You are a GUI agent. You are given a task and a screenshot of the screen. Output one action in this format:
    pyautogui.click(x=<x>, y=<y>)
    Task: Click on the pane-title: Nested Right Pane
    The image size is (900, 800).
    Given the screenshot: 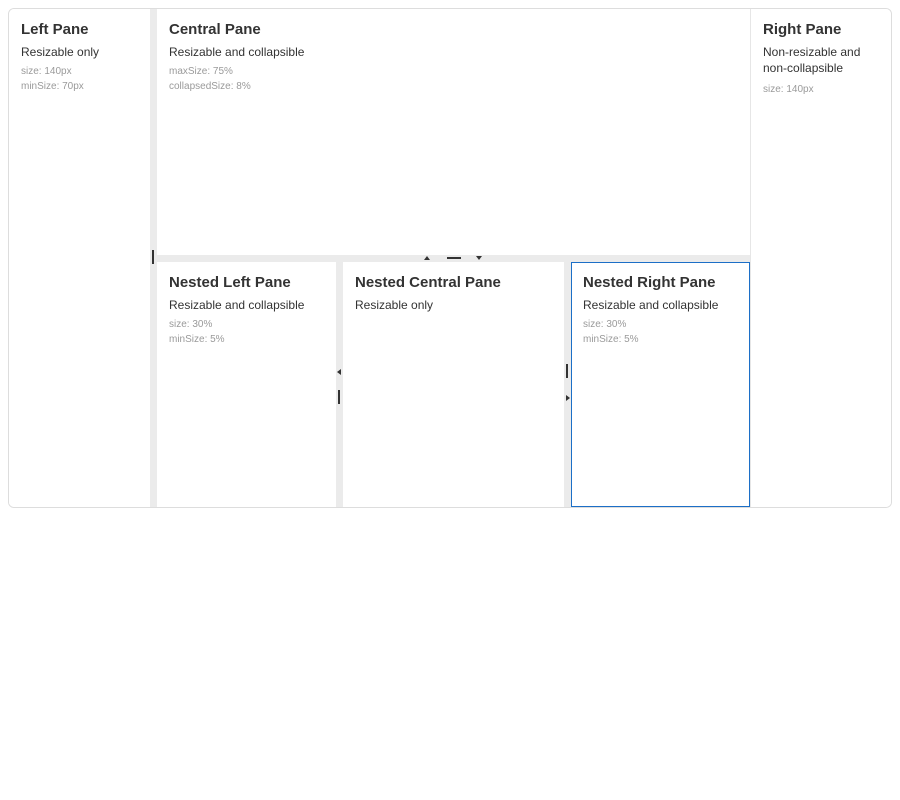 What is the action you would take?
    pyautogui.click(x=649, y=282)
    